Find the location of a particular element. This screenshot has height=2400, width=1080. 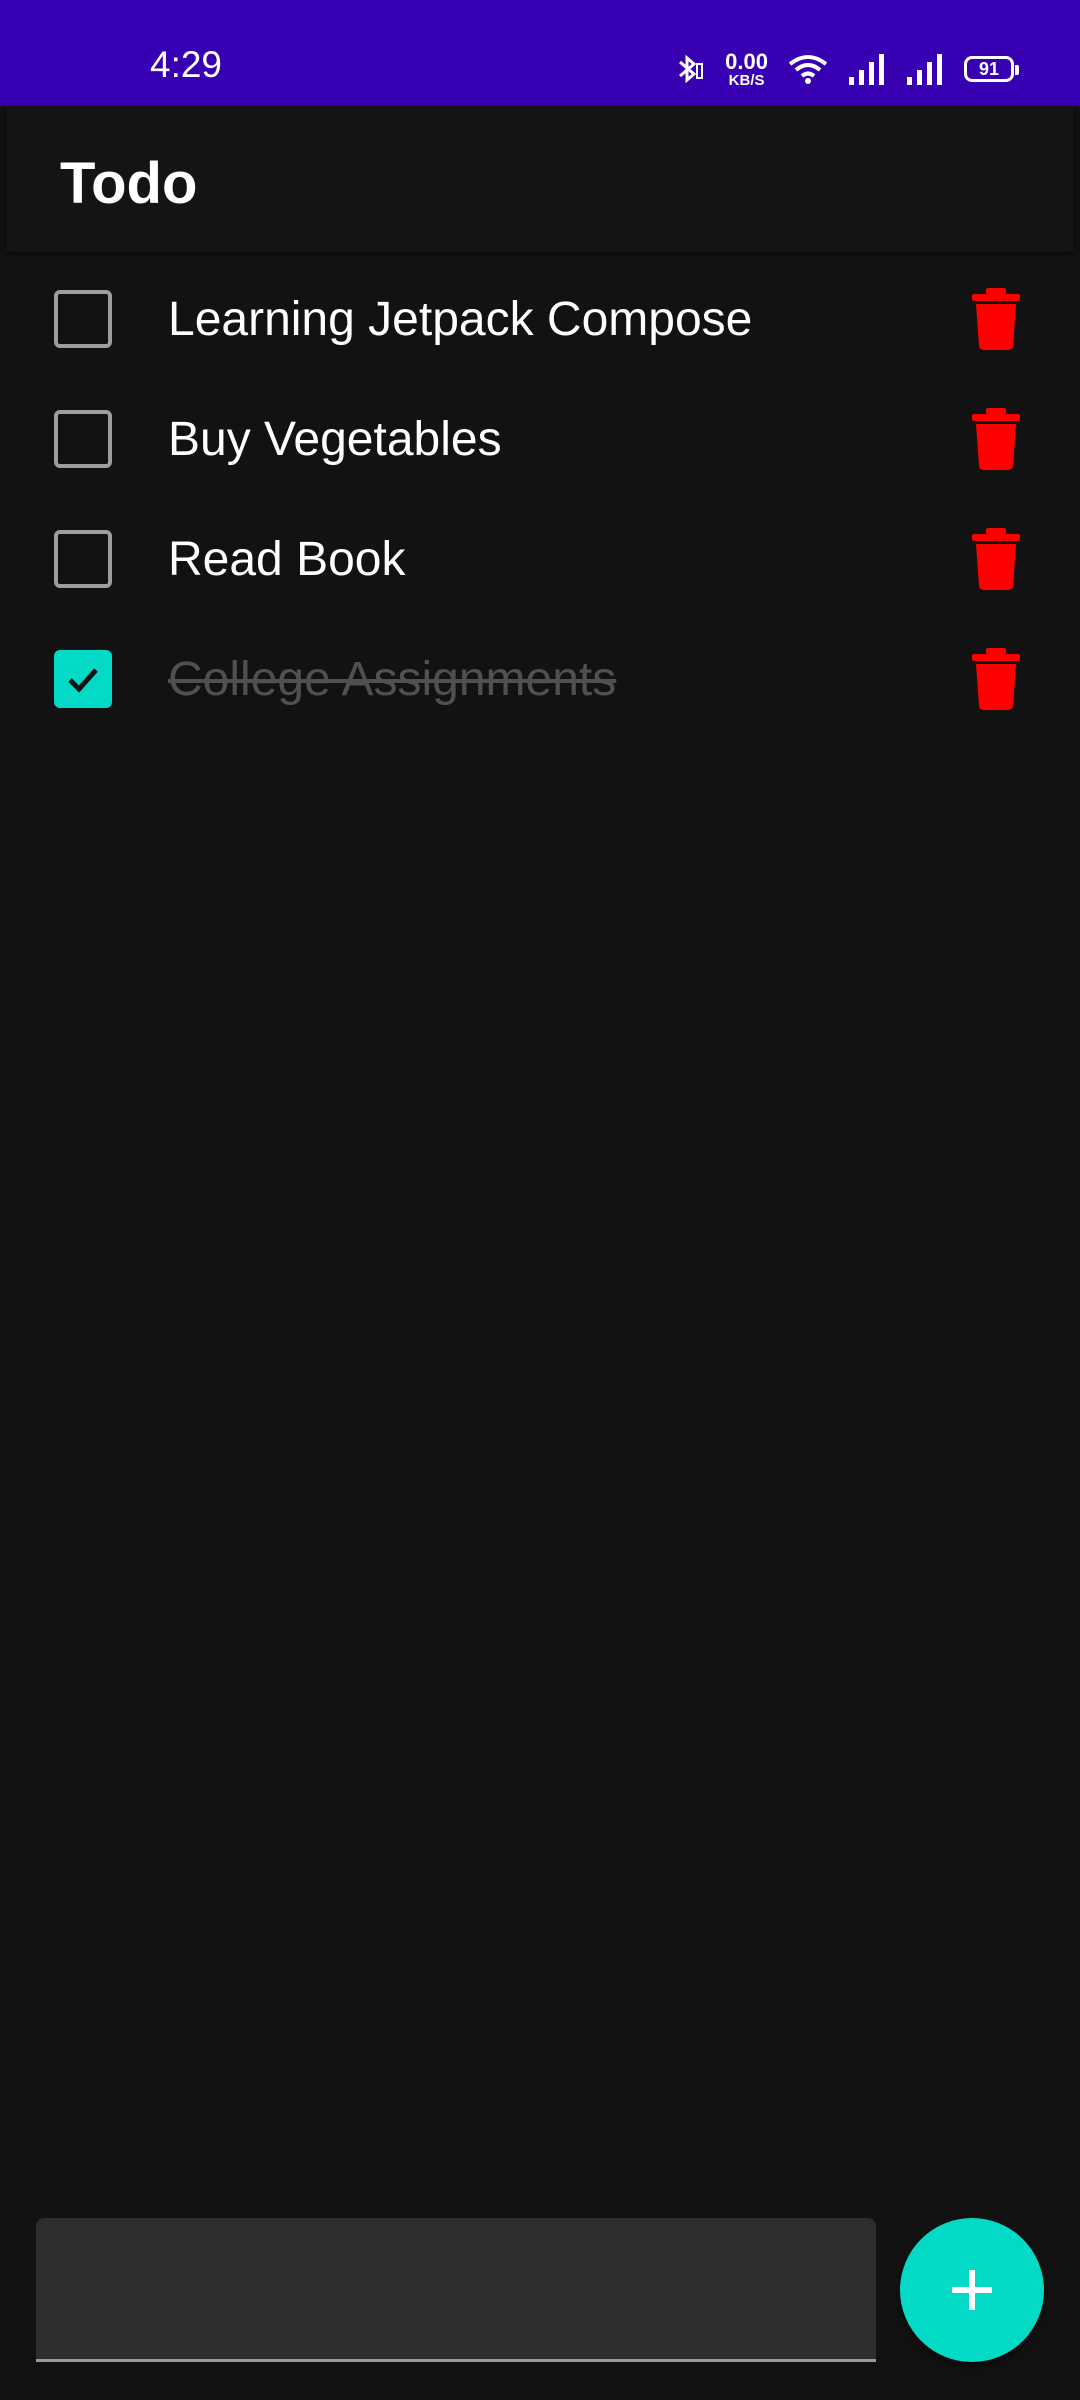

todo-label: Learning Jetpack Compose is located at coordinates (460, 319).